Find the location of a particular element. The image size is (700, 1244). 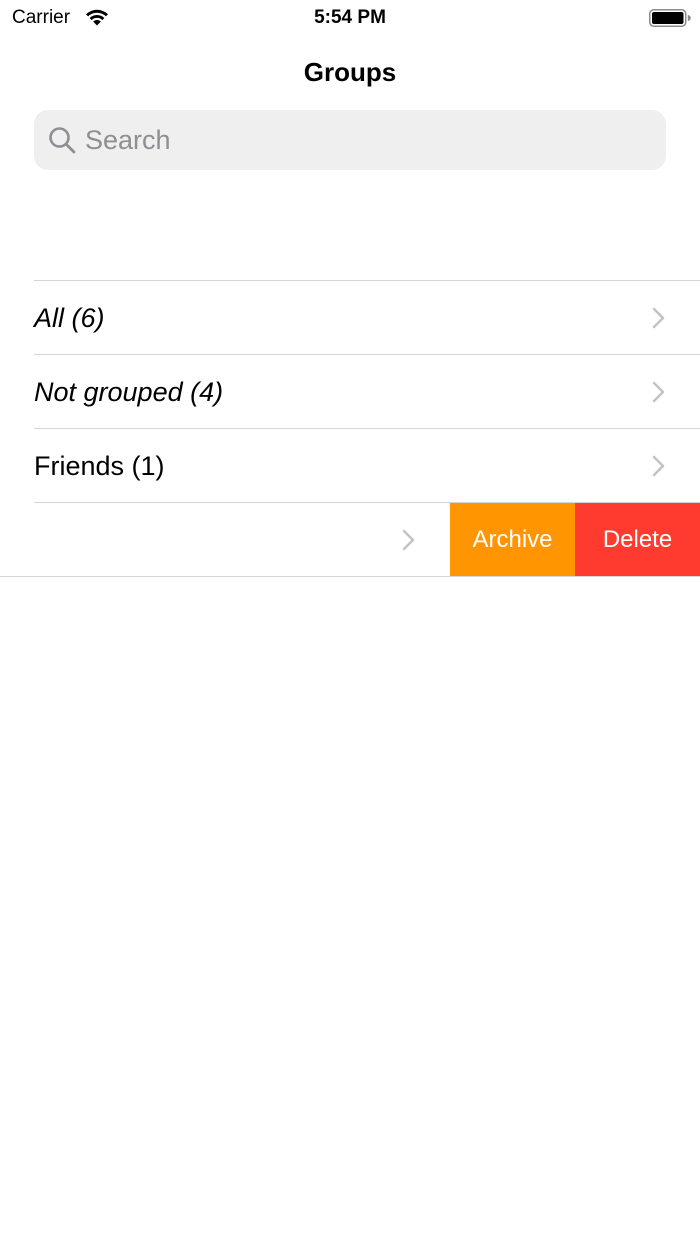

group-label: All (6) is located at coordinates (69, 318).